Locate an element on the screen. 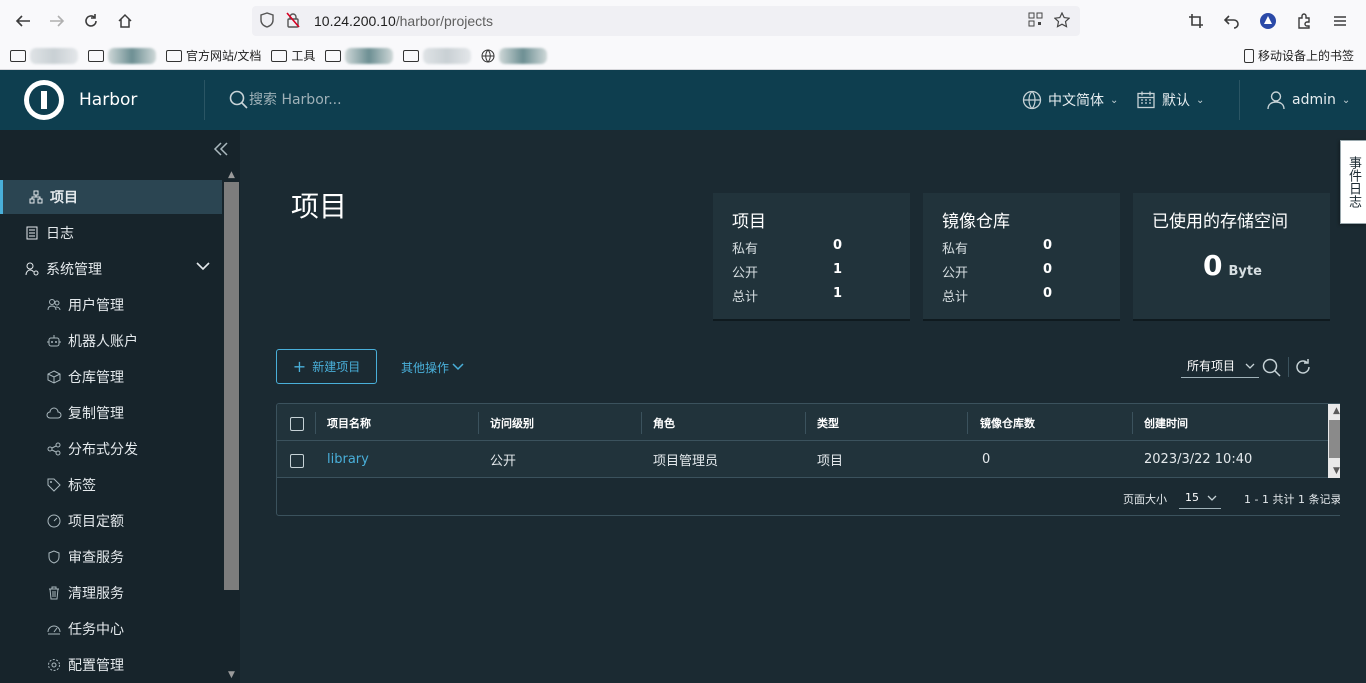  user-menu: admin ⌄ is located at coordinates (1308, 100).